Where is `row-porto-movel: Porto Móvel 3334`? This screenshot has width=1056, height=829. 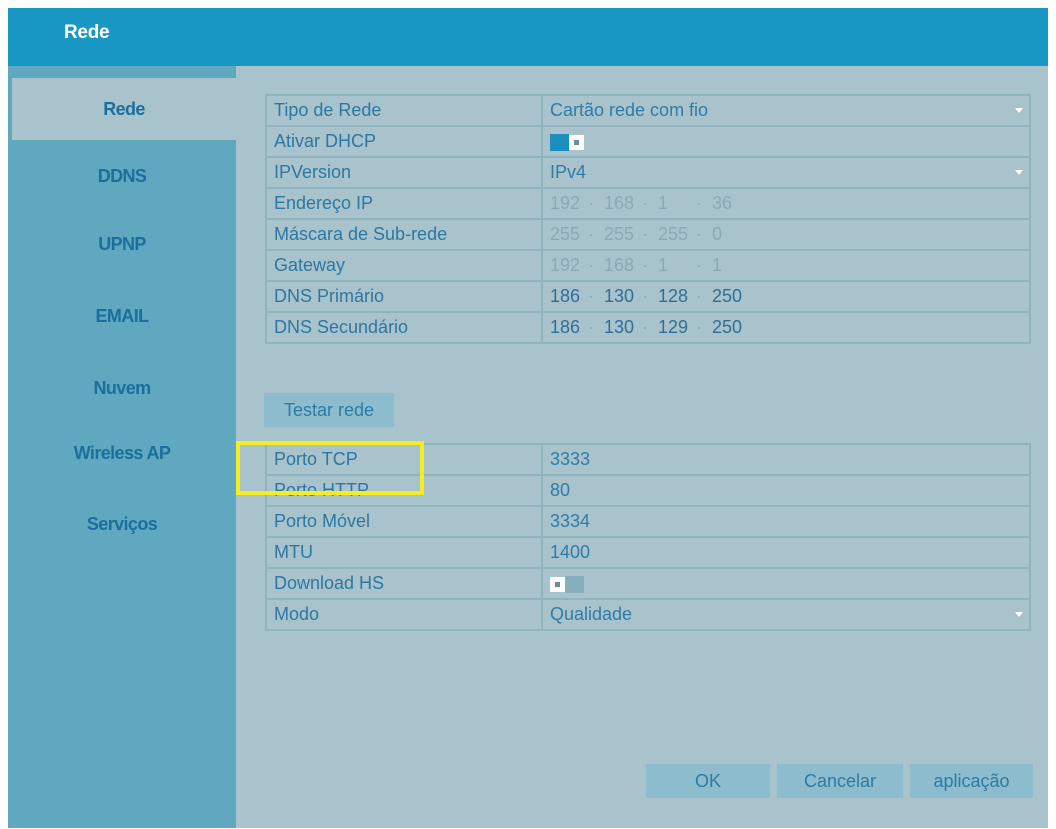
row-porto-movel: Porto Móvel 3334 is located at coordinates (648, 521).